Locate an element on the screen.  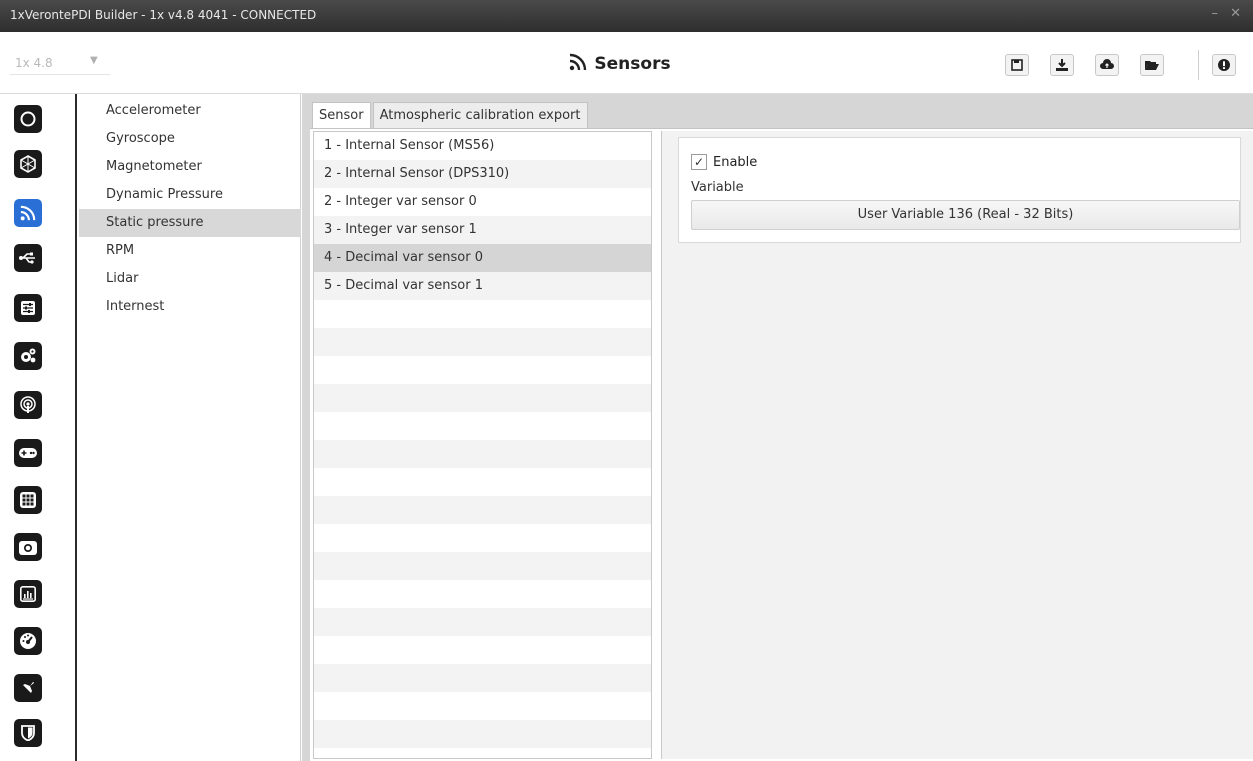
rss-icon is located at coordinates (578, 64).